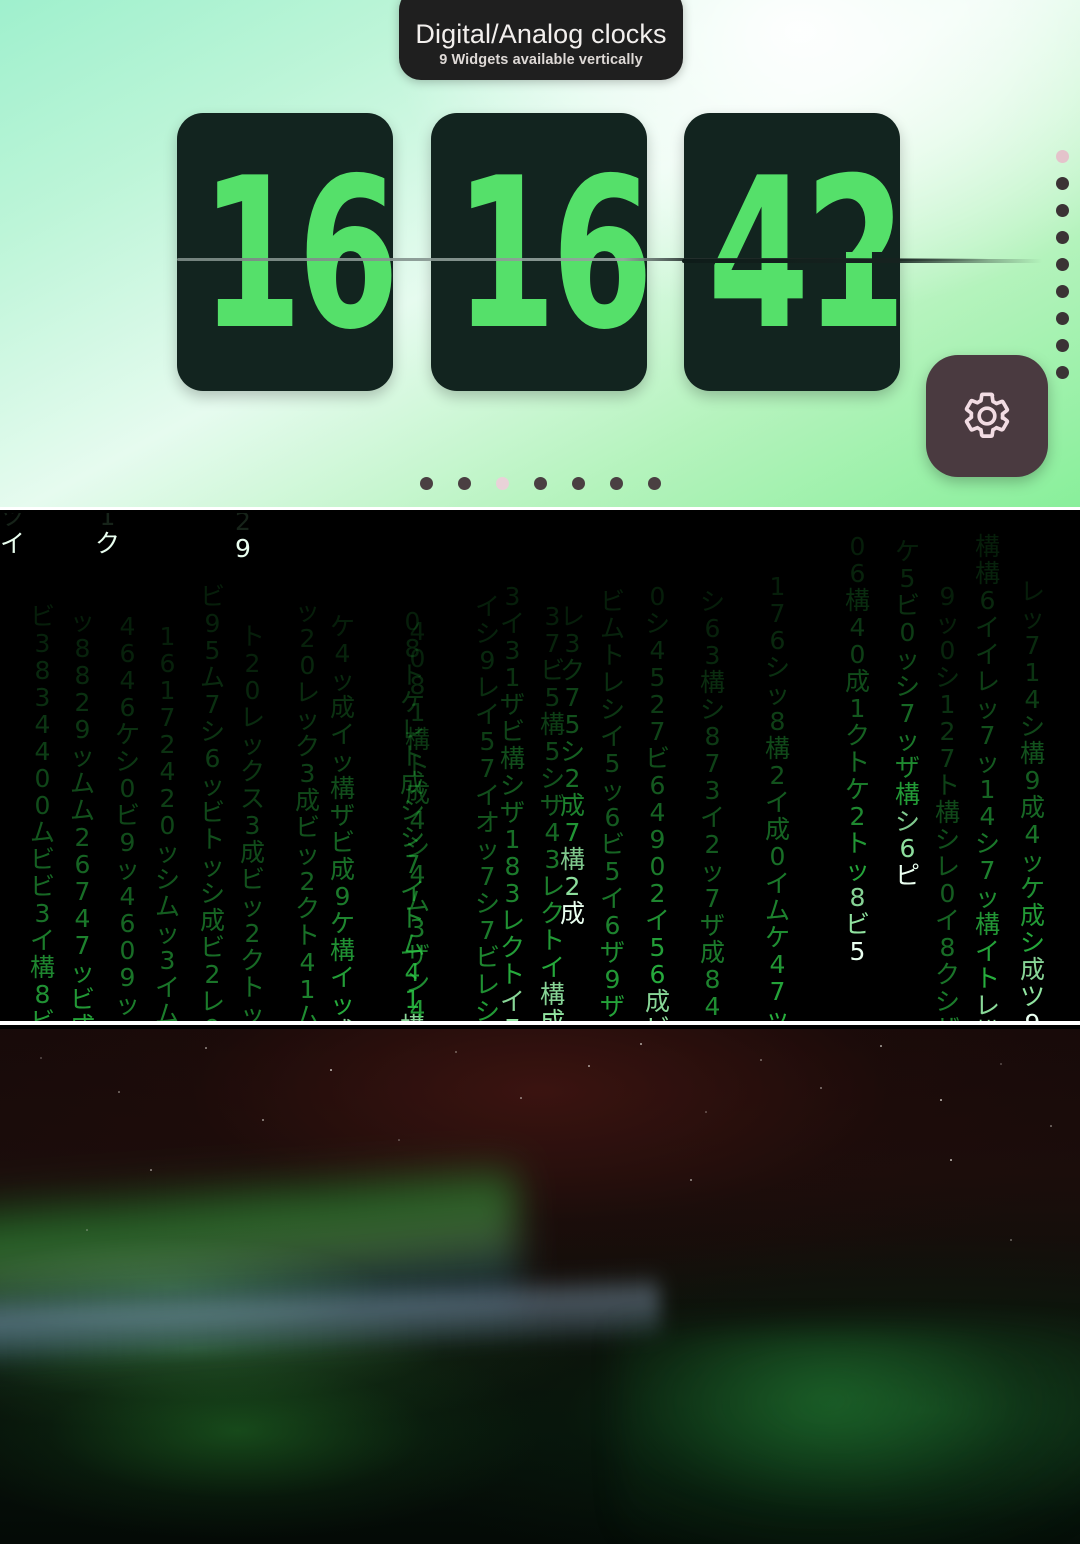 The image size is (1080, 1544). I want to click on matrix-rain-column: ビ95ム7シ6ッビトッシ成ビ2レ9成イットシ0構3ム, so click(212, 804).